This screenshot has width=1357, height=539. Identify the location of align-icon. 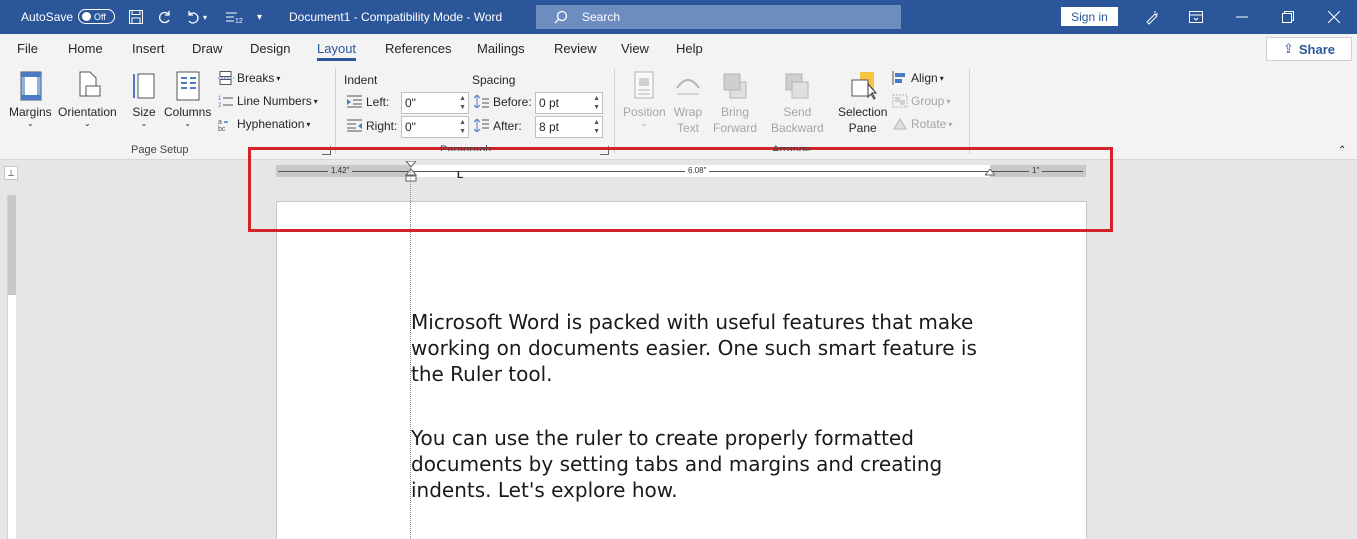
(898, 78).